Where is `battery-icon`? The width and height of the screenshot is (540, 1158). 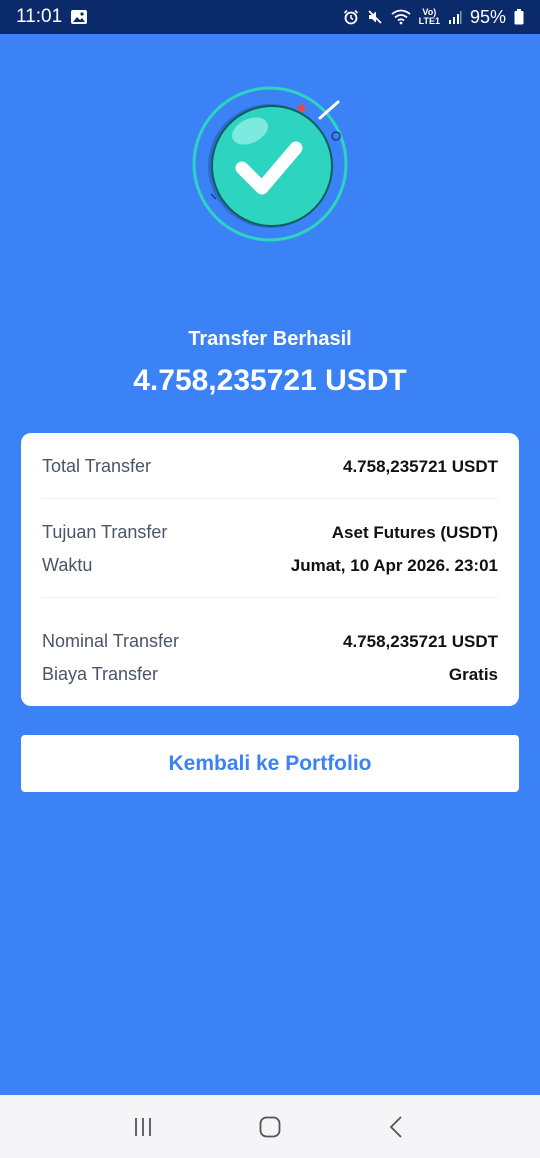
battery-icon is located at coordinates (519, 17).